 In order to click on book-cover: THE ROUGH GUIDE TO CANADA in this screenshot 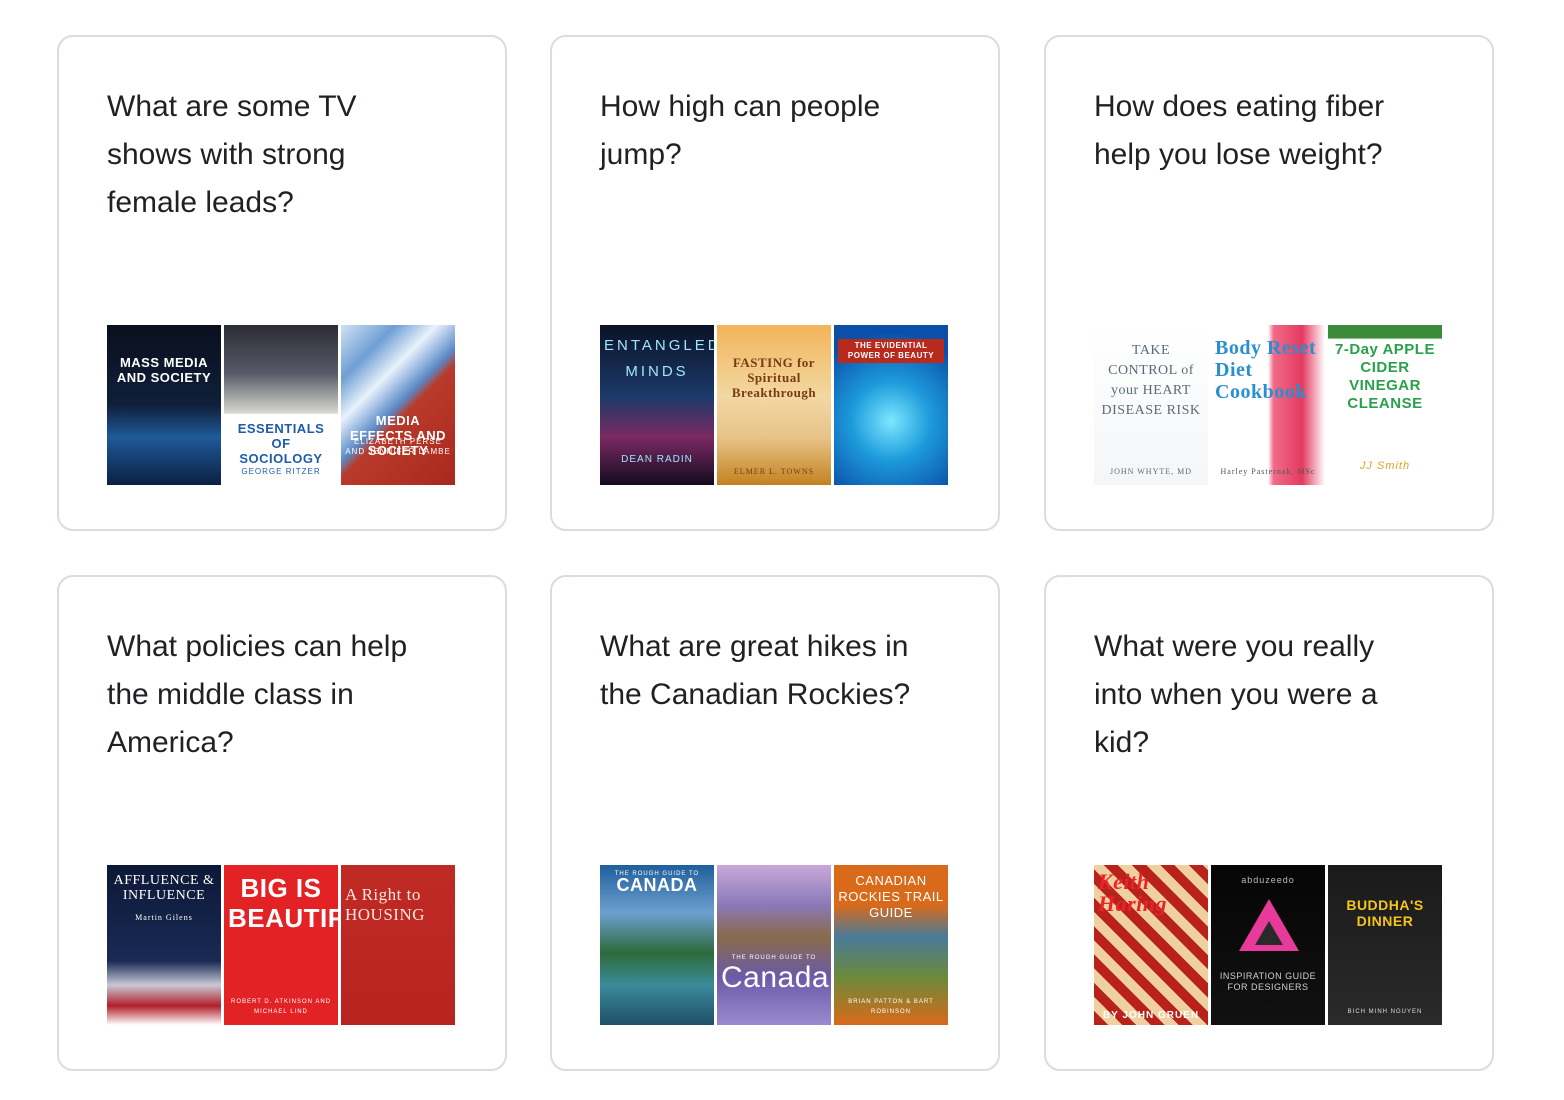, I will do `click(657, 945)`.